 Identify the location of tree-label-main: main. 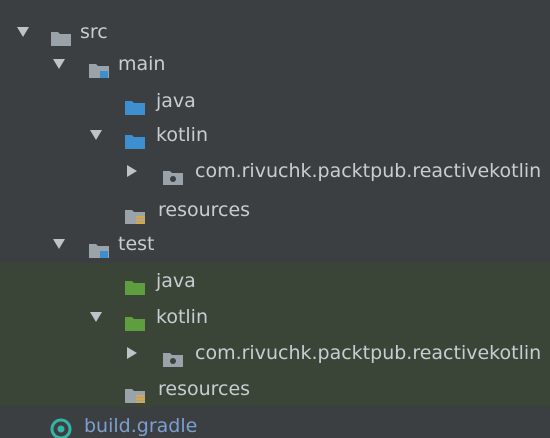
(142, 64).